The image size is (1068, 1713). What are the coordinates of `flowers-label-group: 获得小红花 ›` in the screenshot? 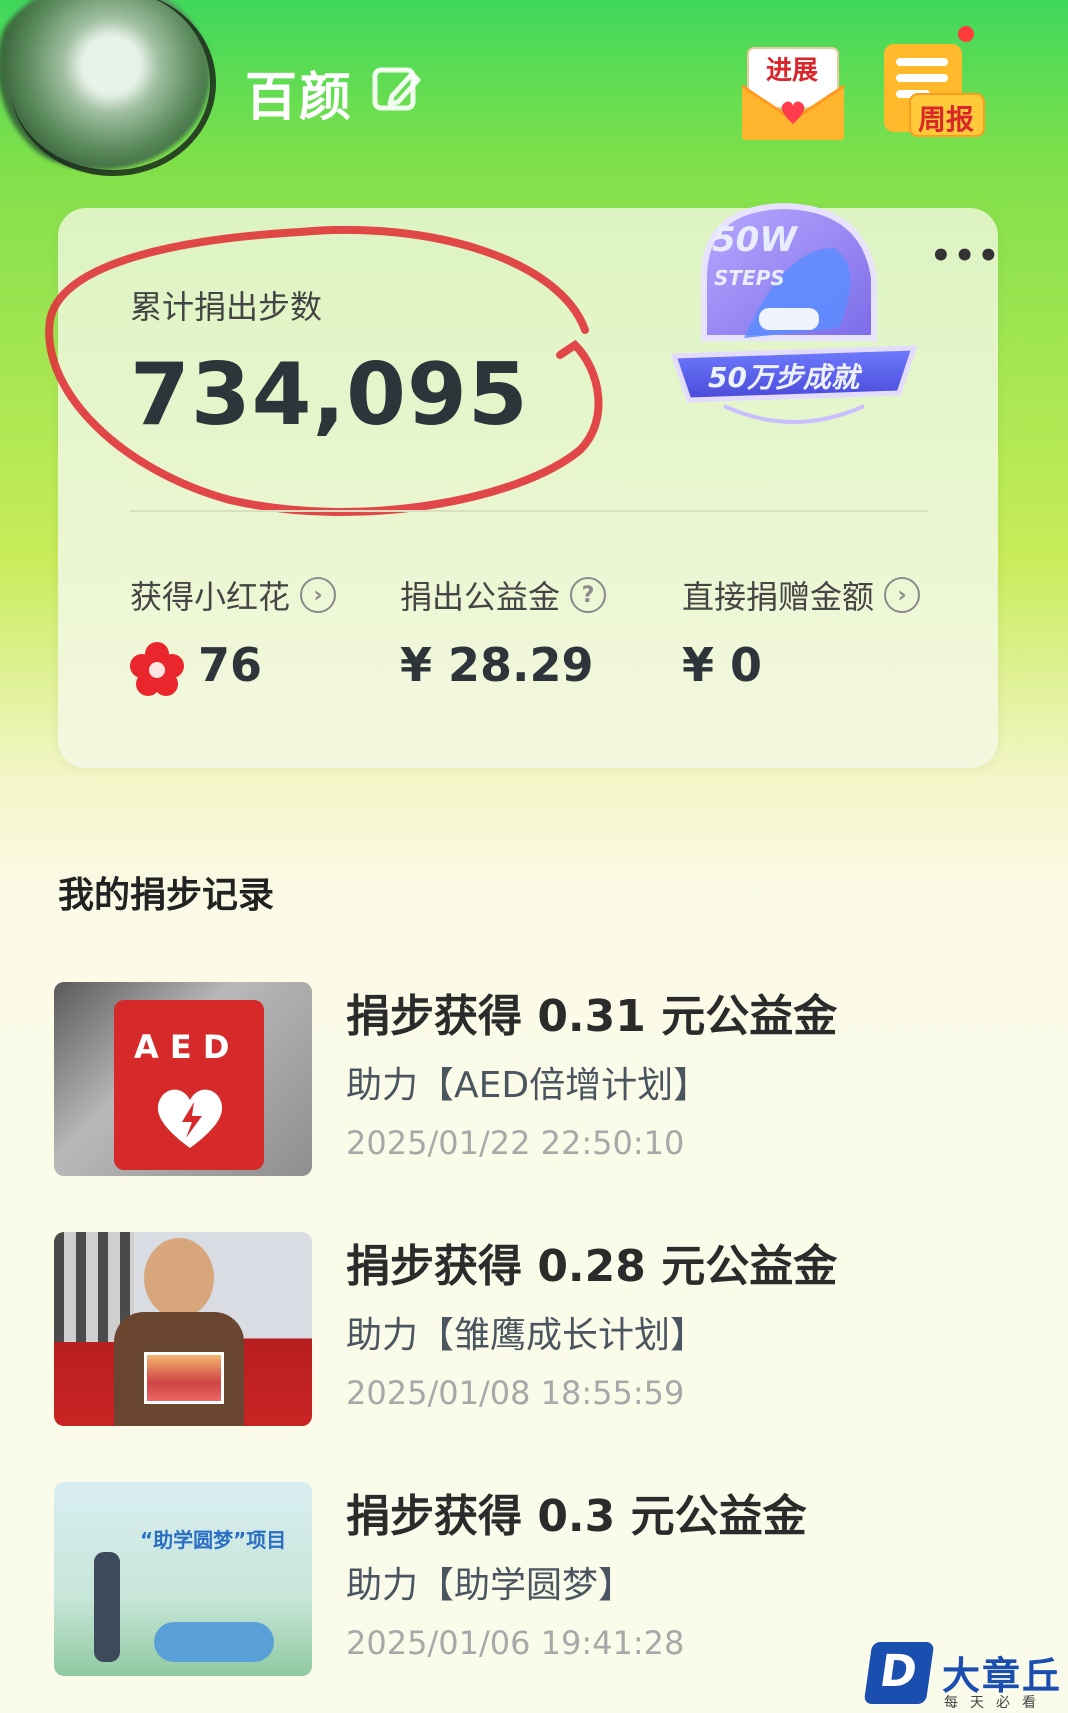 It's located at (233, 595).